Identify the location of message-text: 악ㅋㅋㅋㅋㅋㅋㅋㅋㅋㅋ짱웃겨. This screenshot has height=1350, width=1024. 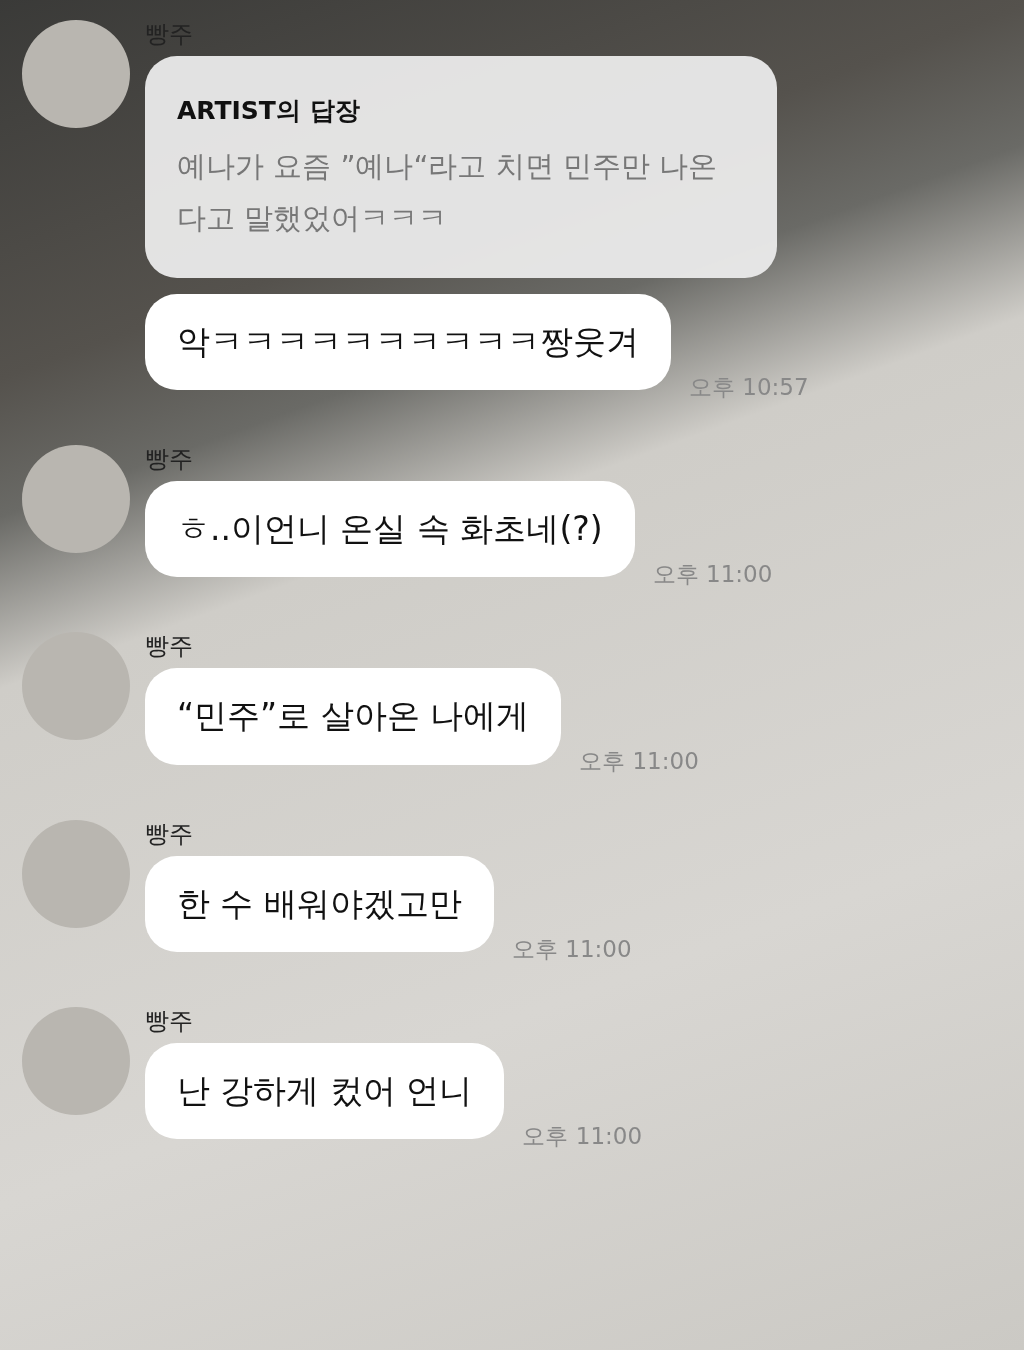
(408, 342).